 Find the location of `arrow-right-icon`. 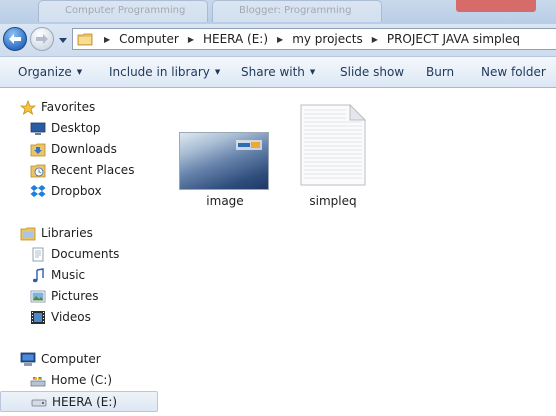

arrow-right-icon is located at coordinates (42, 39).